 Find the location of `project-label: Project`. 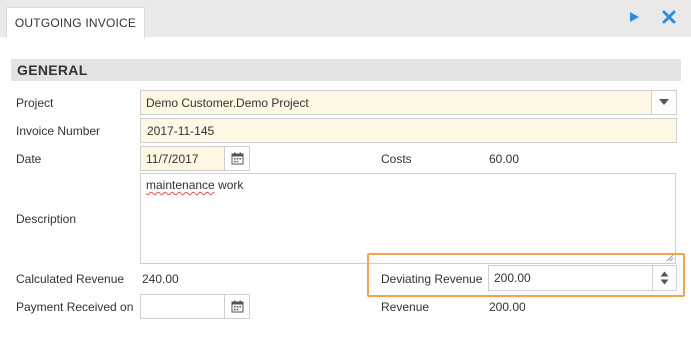

project-label: Project is located at coordinates (35, 103).